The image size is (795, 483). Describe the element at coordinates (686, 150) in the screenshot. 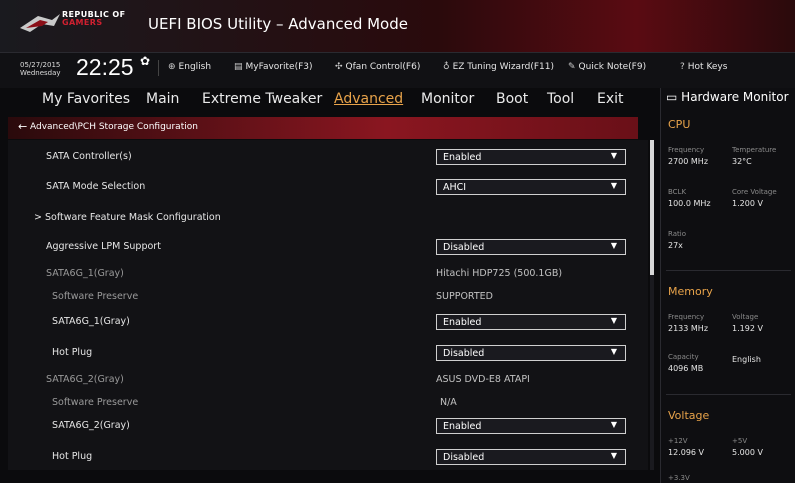

I see `cpu-frequency-label: Frequency` at that location.